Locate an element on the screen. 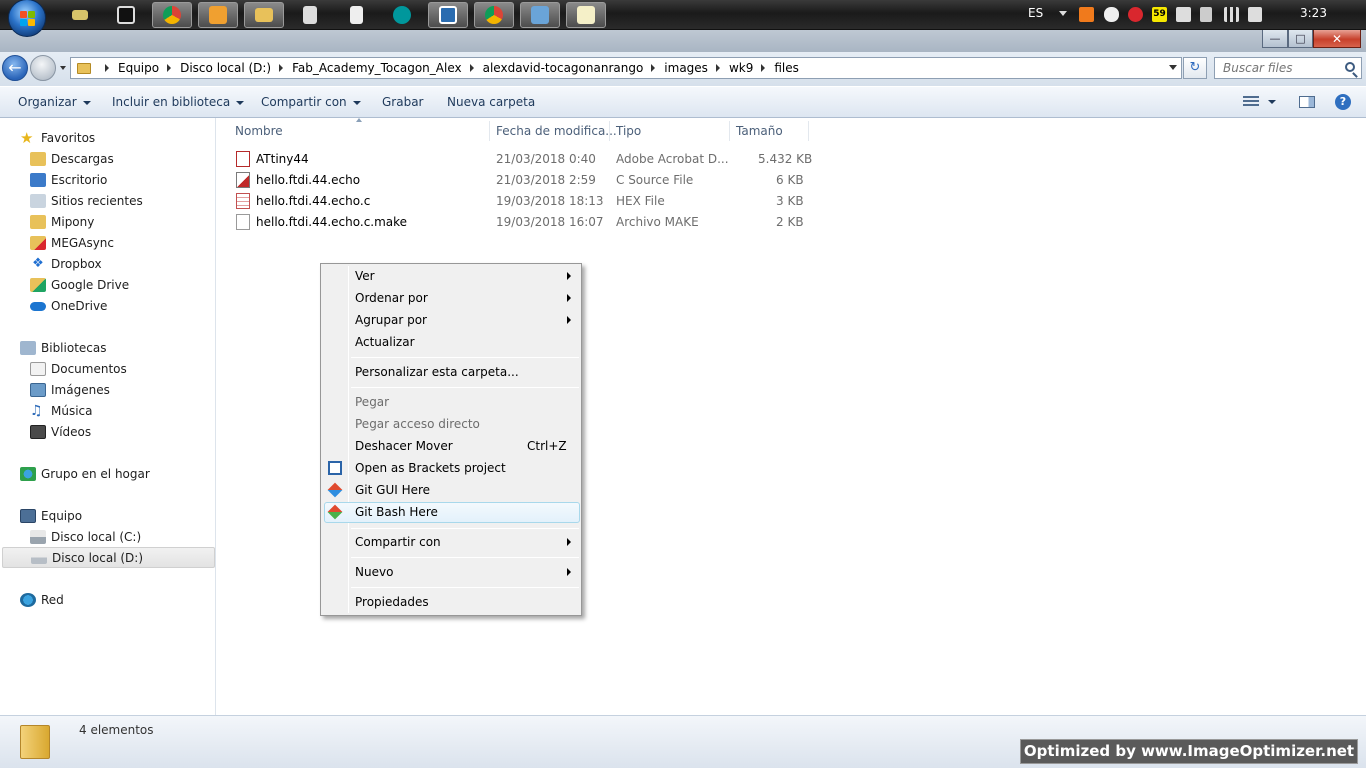 The height and width of the screenshot is (768, 1366). taskbar-app-window is located at coordinates (540, 15).